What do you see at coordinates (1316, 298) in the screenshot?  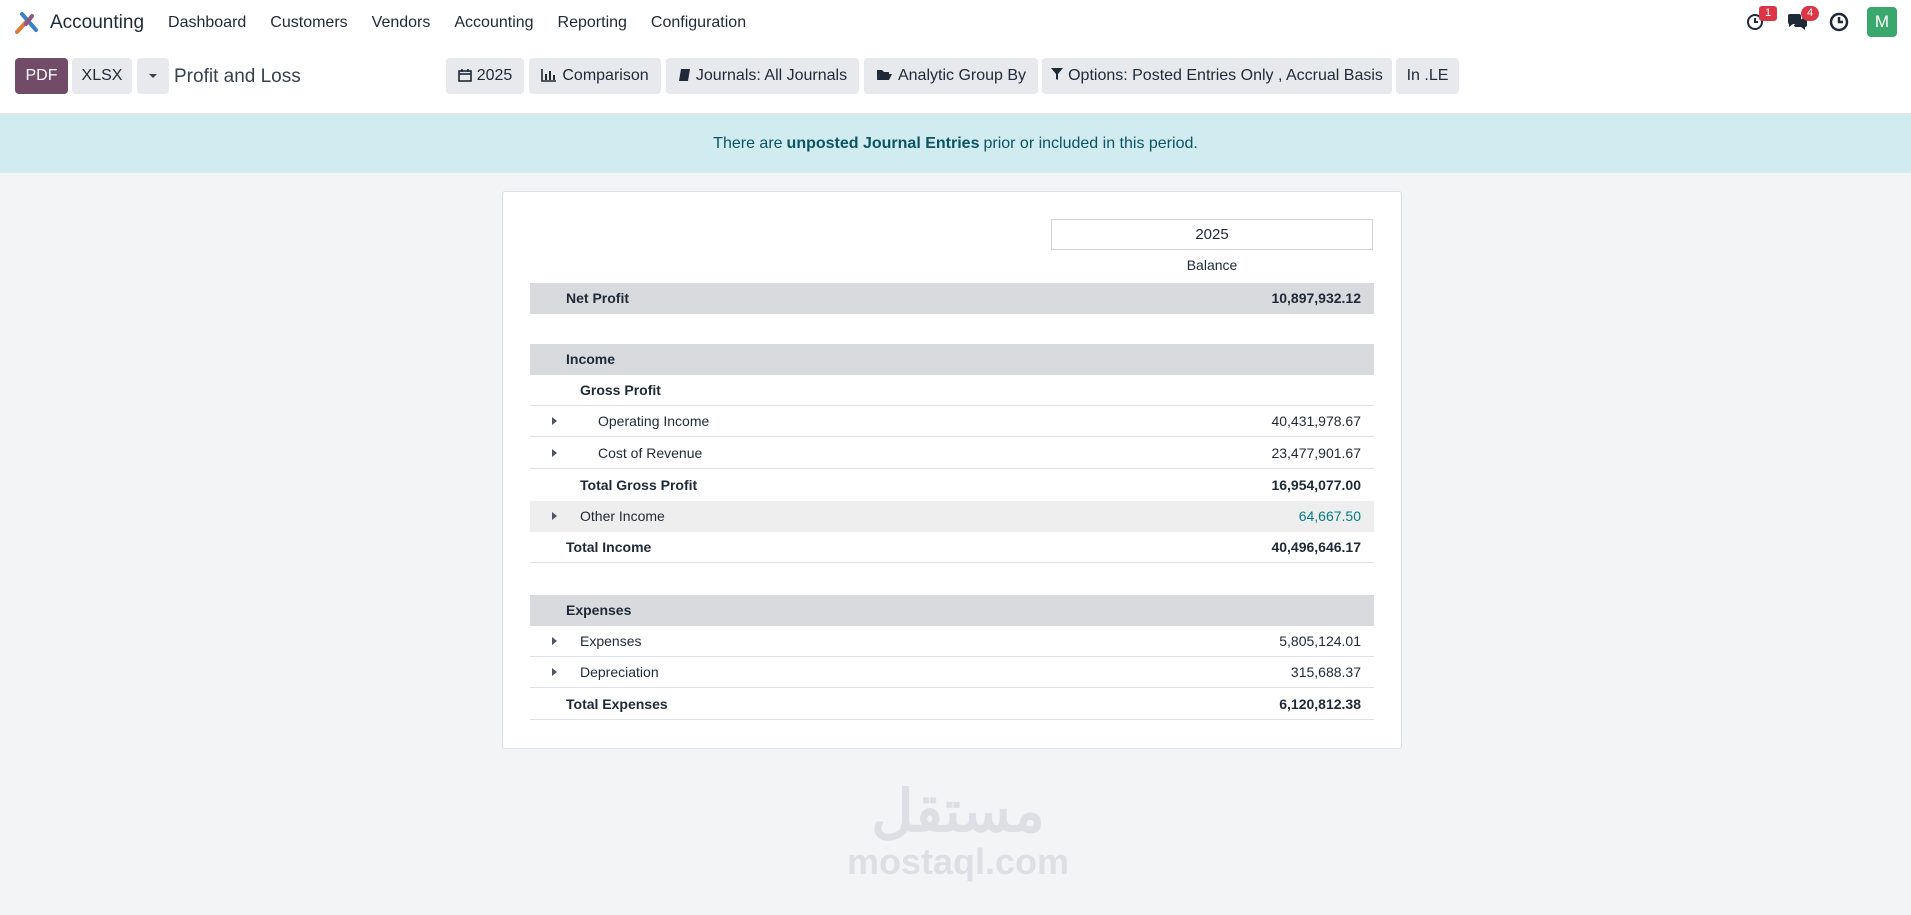 I see `row-value: 10,897,932.12` at bounding box center [1316, 298].